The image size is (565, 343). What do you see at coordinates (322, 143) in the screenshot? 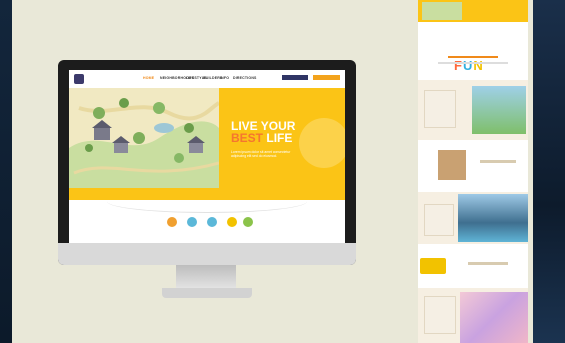
I see `decorative-circle` at bounding box center [322, 143].